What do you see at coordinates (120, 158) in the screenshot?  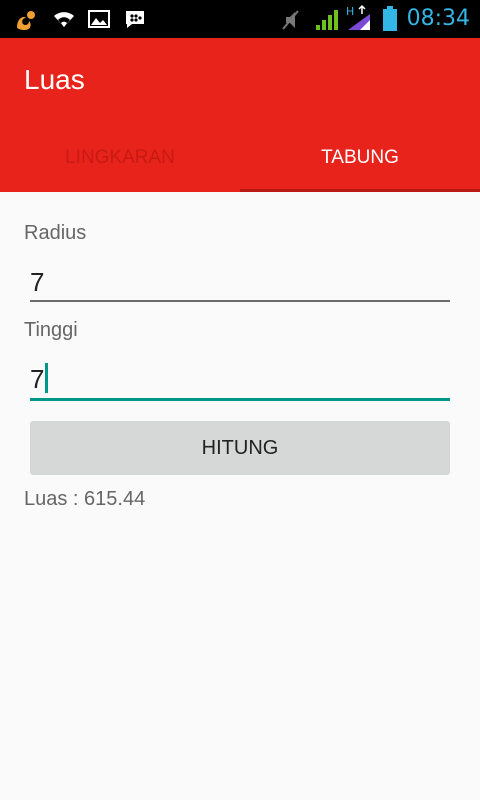 I see `tab-lingkaran: LINGKARAN` at bounding box center [120, 158].